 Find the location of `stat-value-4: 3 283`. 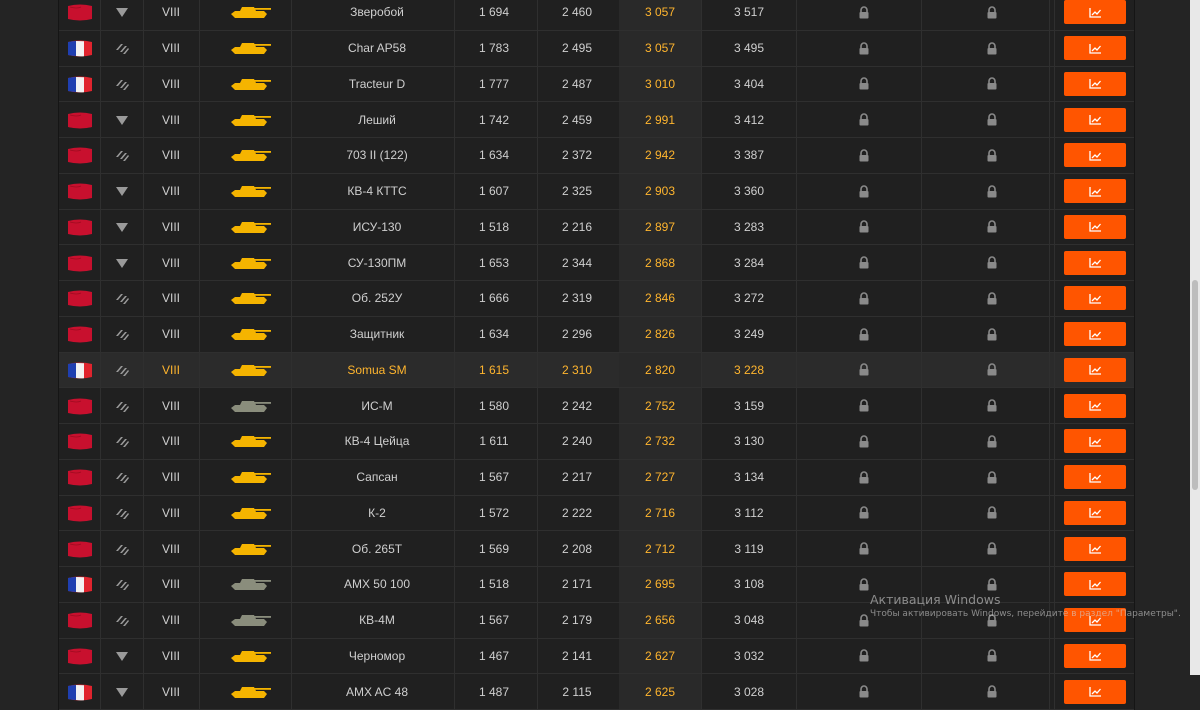

stat-value-4: 3 283 is located at coordinates (749, 226).